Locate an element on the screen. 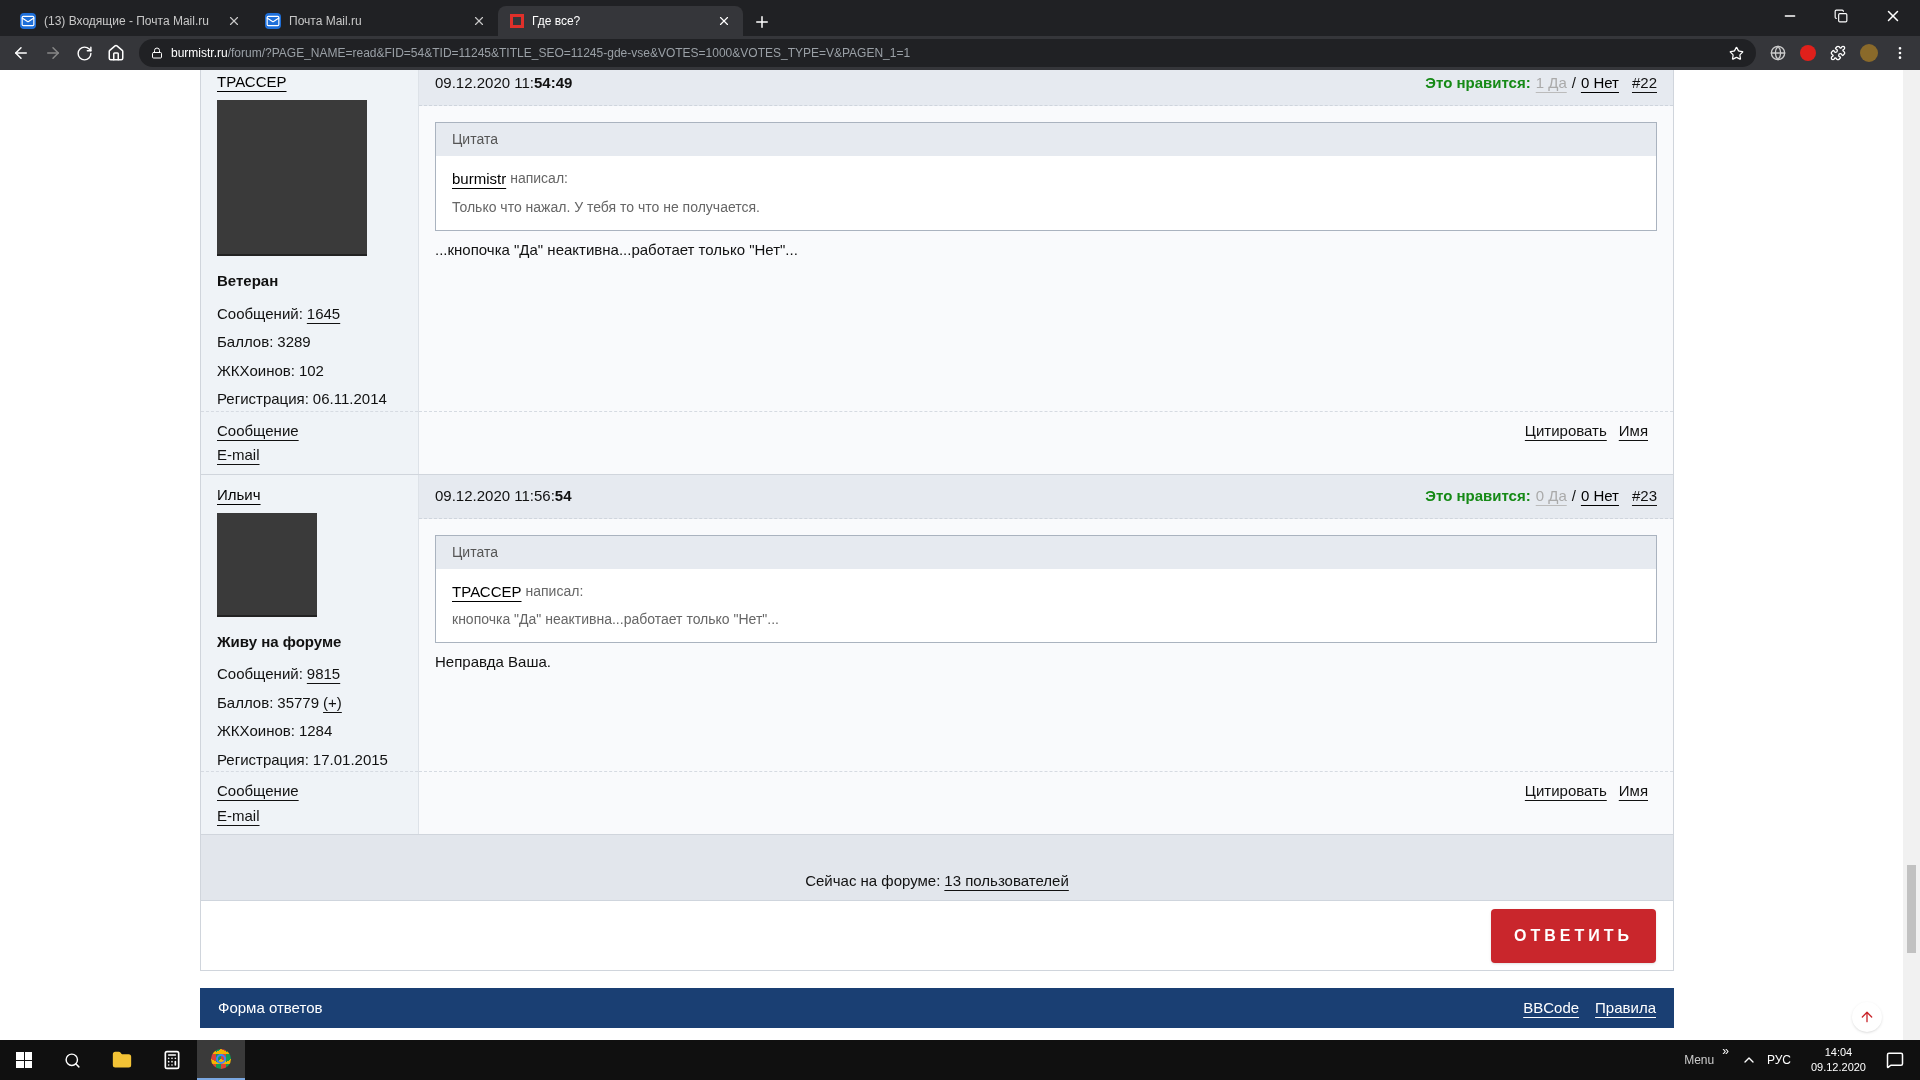 The height and width of the screenshot is (1080, 1920). address-bar: burmistr.ru/forum/?PAGE_NAME=read&FID=54&TID=11245&TITLE_SEO=11245-gde-vse&VOTES=1000&VOTES_TYPE=V&PAGEN_1=1 is located at coordinates (947, 53).